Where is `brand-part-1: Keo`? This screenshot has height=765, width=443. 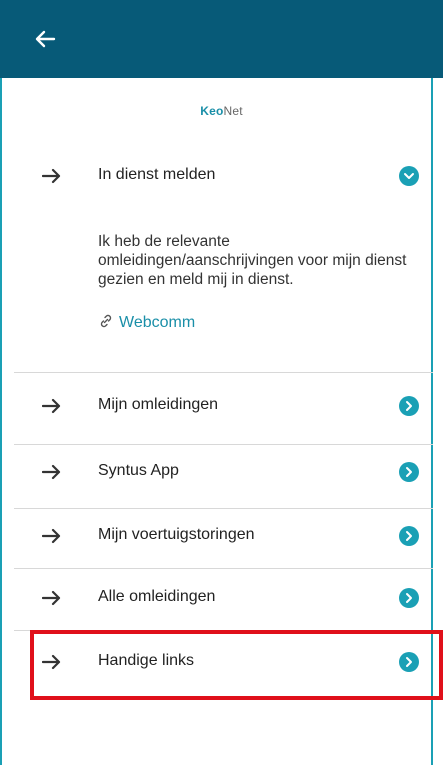 brand-part-1: Keo is located at coordinates (212, 111).